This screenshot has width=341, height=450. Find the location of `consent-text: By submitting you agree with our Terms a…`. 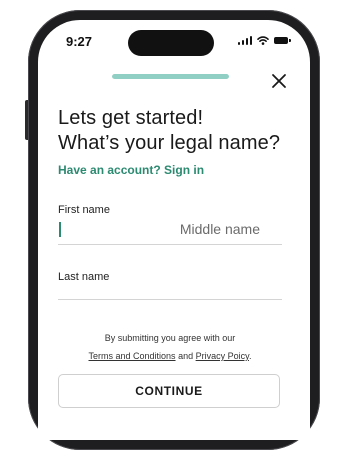

consent-text: By submitting you agree with our Terms a… is located at coordinates (170, 347).